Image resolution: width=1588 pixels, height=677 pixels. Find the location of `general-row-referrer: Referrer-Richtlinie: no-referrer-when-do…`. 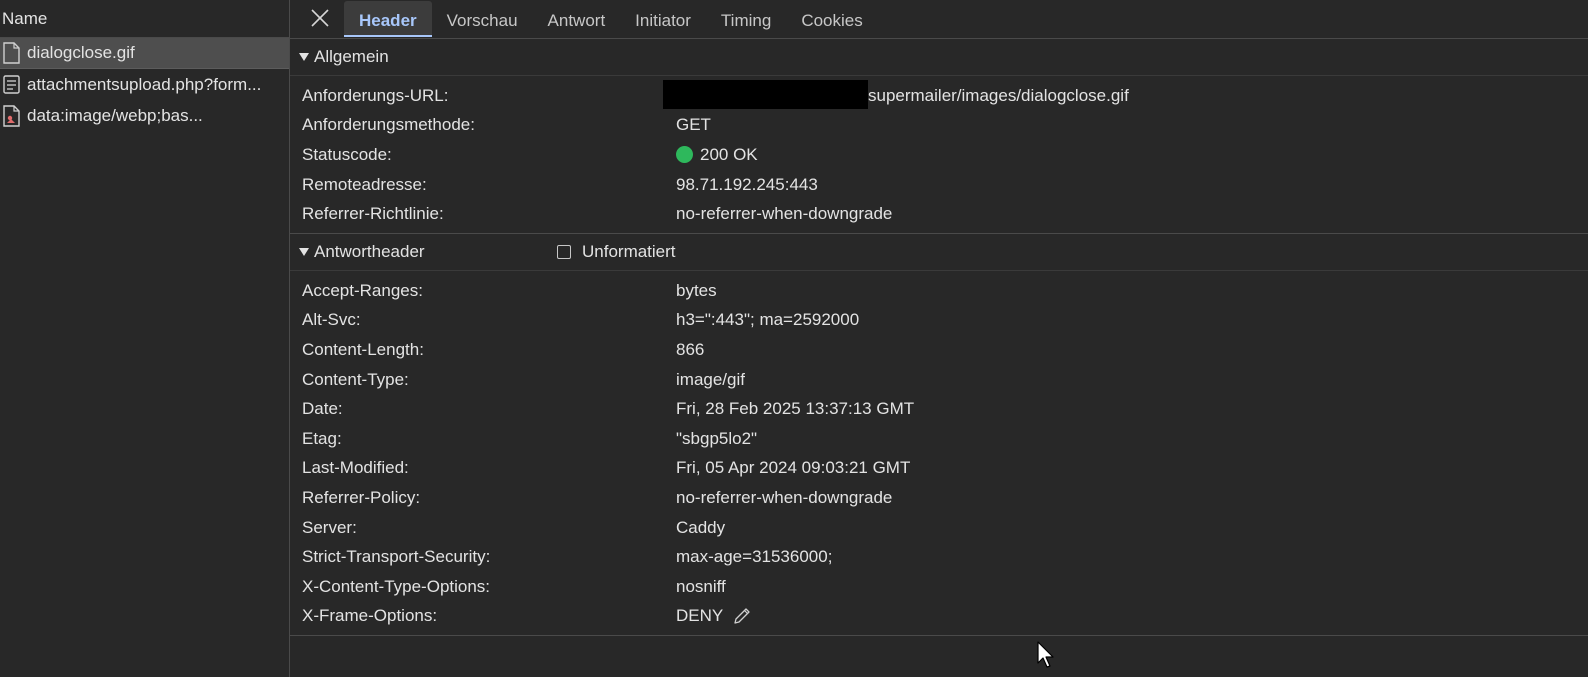

general-row-referrer: Referrer-Richtlinie: no-referrer-when-do… is located at coordinates (939, 214).